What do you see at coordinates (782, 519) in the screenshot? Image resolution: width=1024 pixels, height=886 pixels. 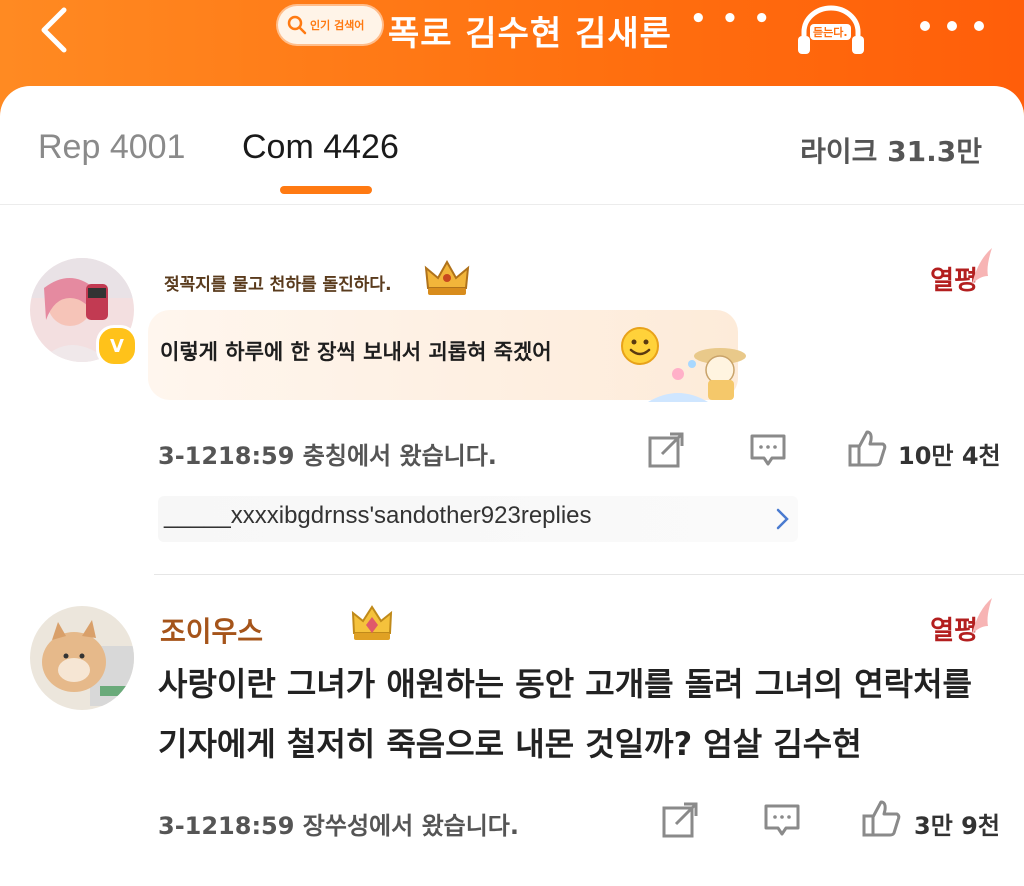 I see `chevron-right-icon` at bounding box center [782, 519].